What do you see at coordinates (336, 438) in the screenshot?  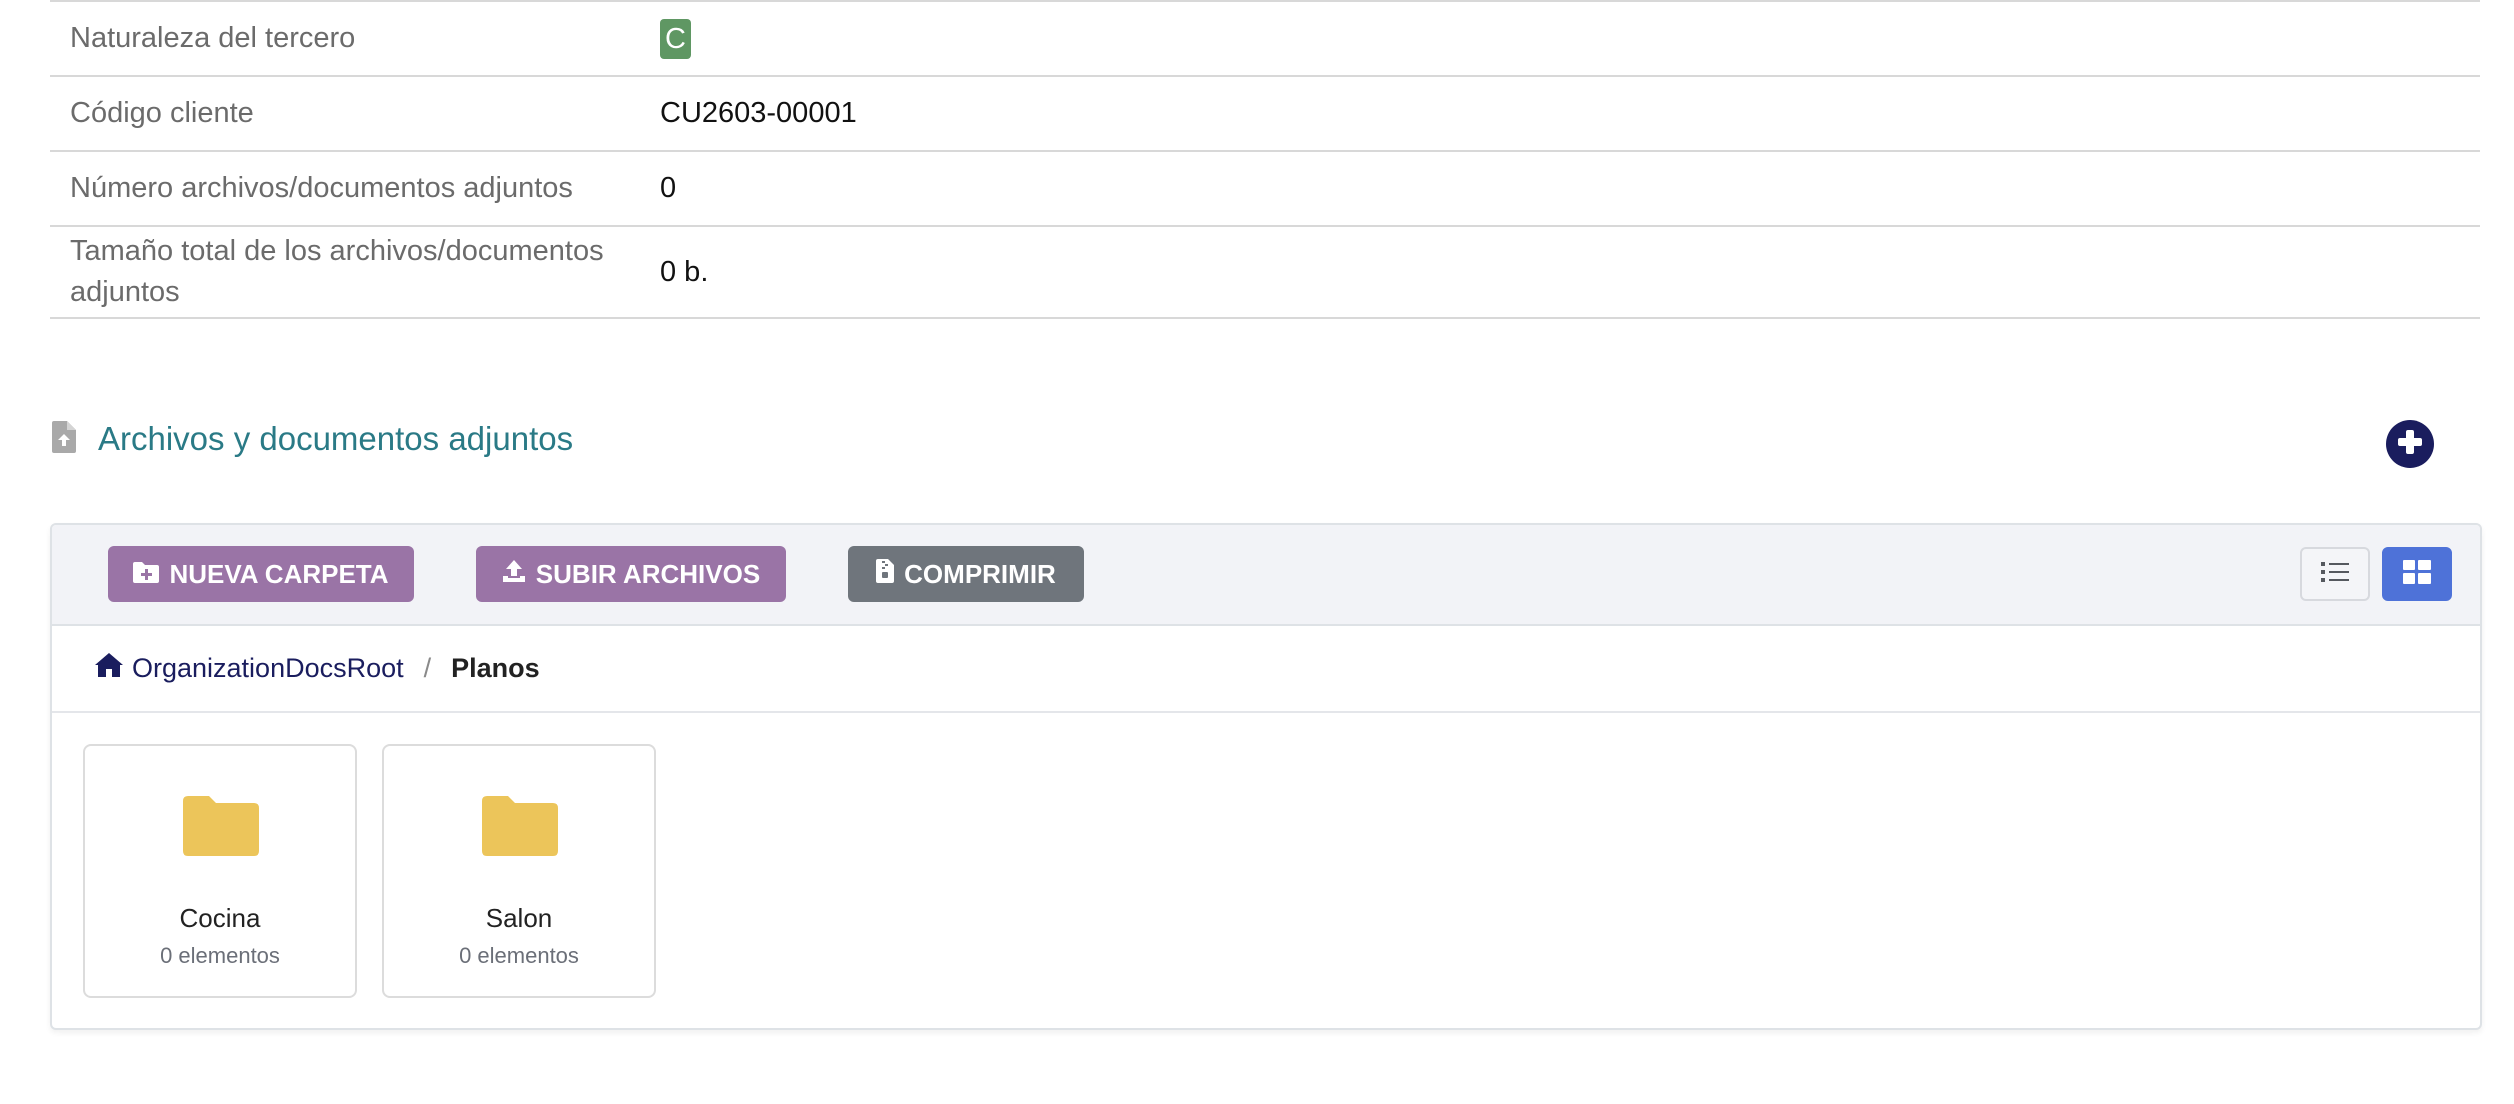 I see `section-title: Archivos y documentos adjuntos` at bounding box center [336, 438].